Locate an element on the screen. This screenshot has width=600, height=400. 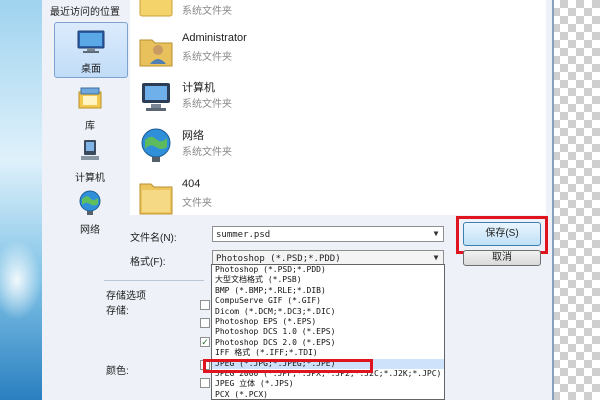
file-name: 计算机 is located at coordinates (198, 88).